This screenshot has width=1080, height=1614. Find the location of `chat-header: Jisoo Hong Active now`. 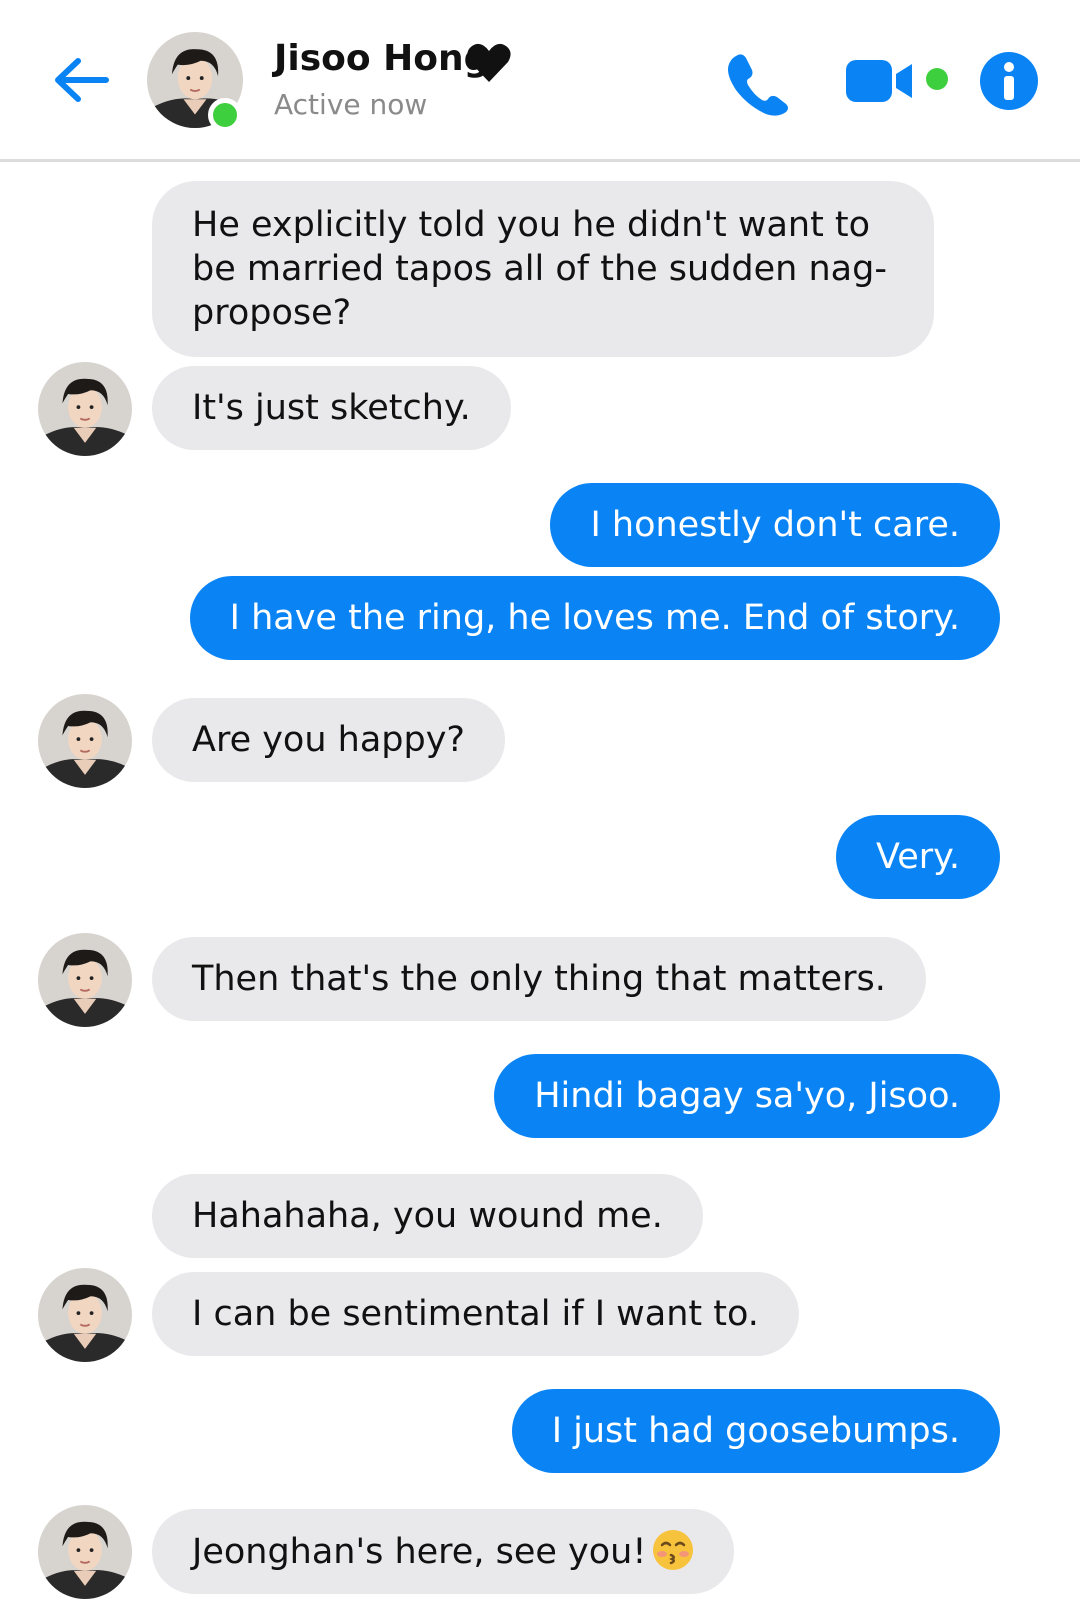

chat-header: Jisoo Hong Active now is located at coordinates (540, 81).